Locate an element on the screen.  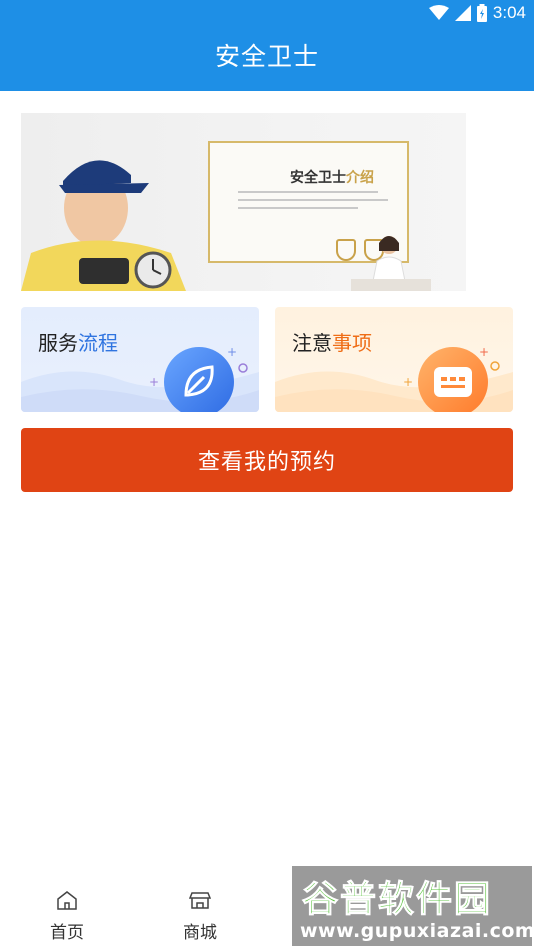
nav-label-home: 首页 is located at coordinates (67, 933).